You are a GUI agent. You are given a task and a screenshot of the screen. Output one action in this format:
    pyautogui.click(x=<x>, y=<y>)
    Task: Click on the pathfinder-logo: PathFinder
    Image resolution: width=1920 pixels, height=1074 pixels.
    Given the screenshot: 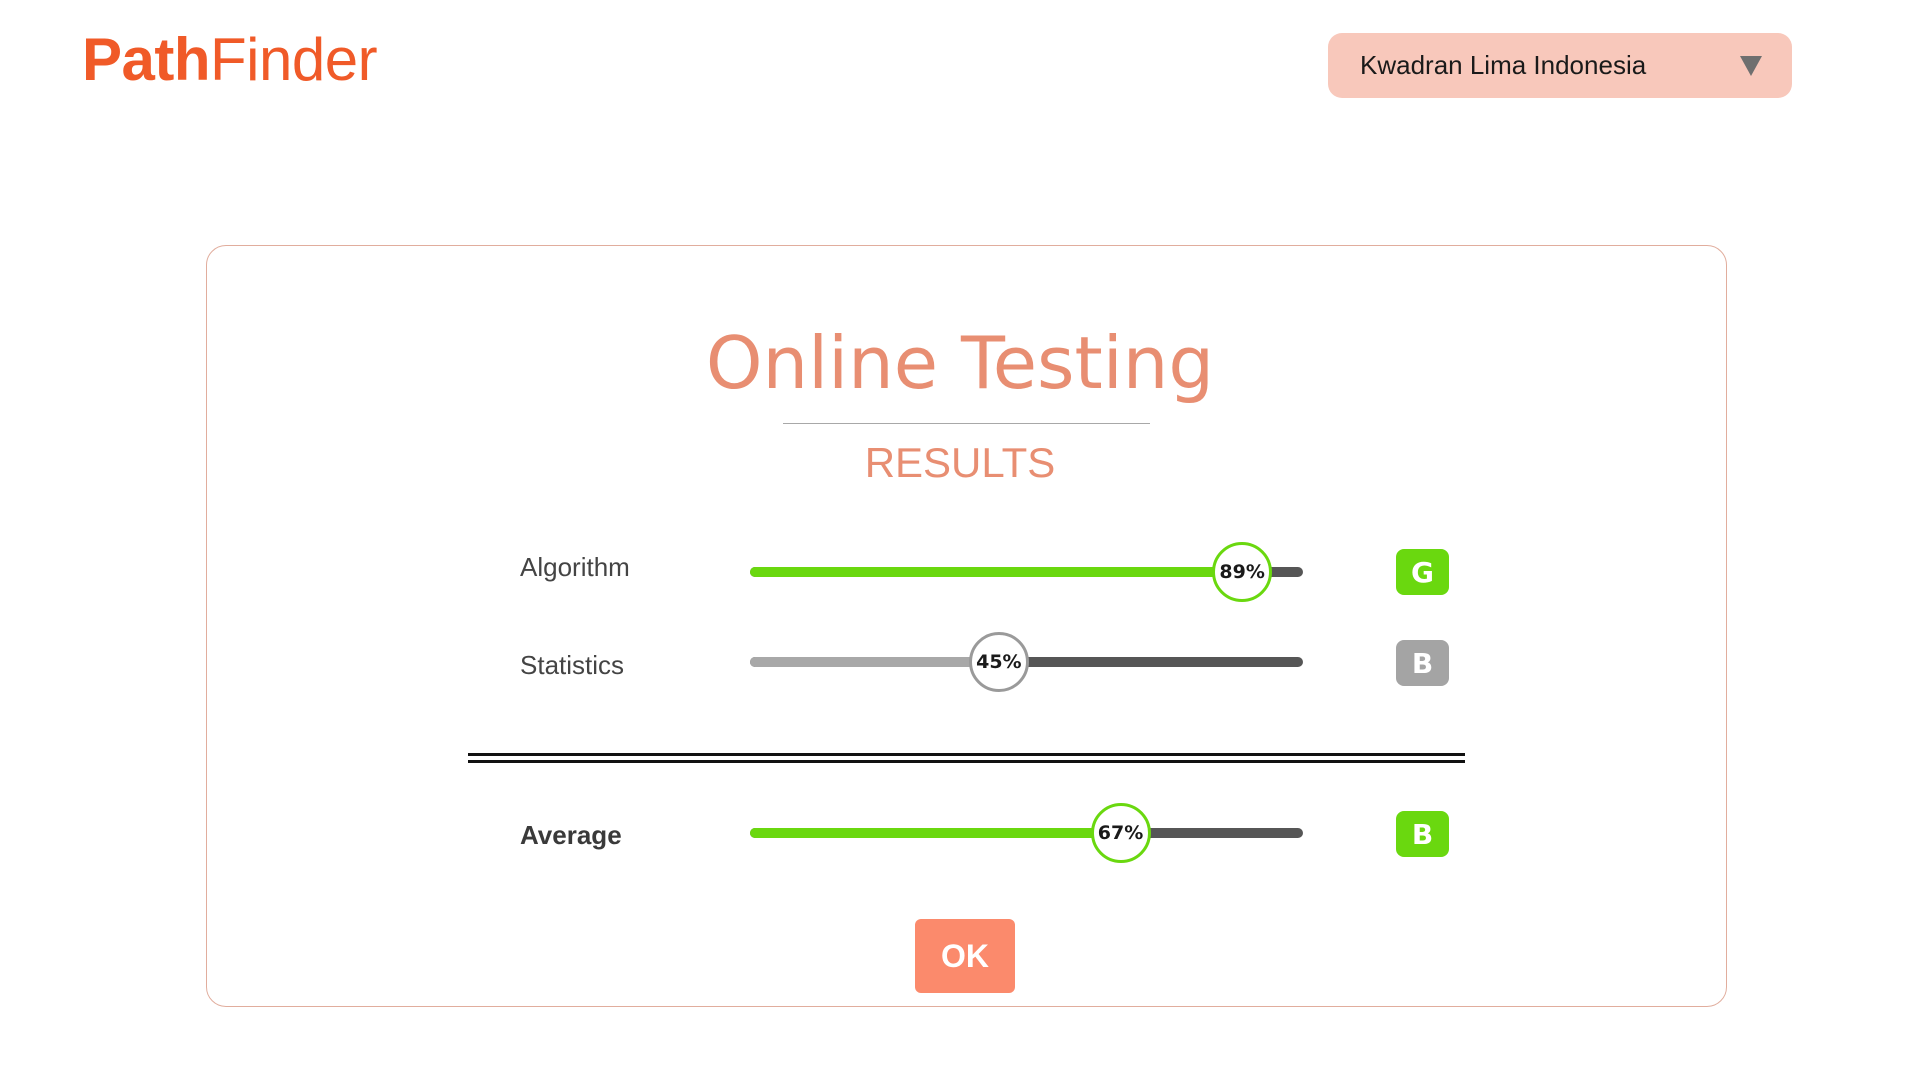 What is the action you would take?
    pyautogui.click(x=230, y=60)
    